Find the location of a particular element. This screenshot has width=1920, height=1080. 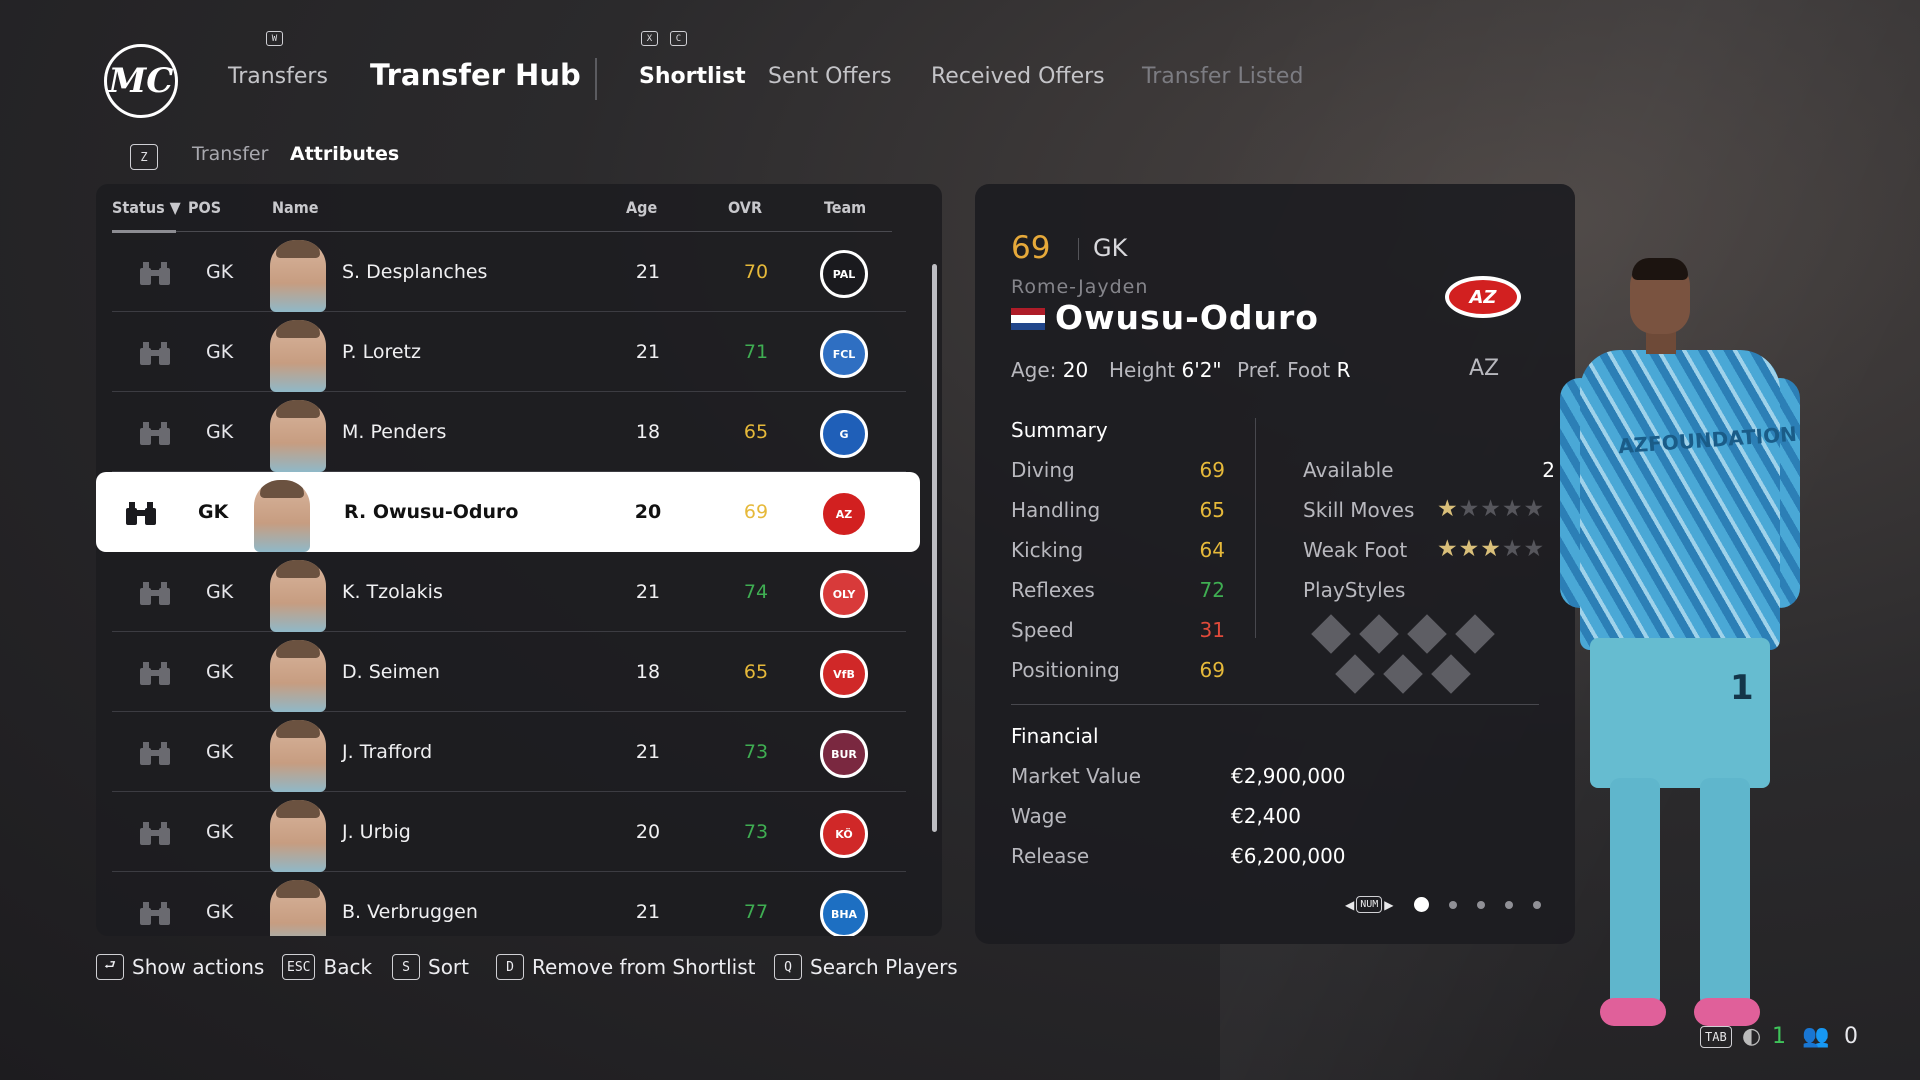

foot-label: Pref. Foot is located at coordinates (1284, 370).